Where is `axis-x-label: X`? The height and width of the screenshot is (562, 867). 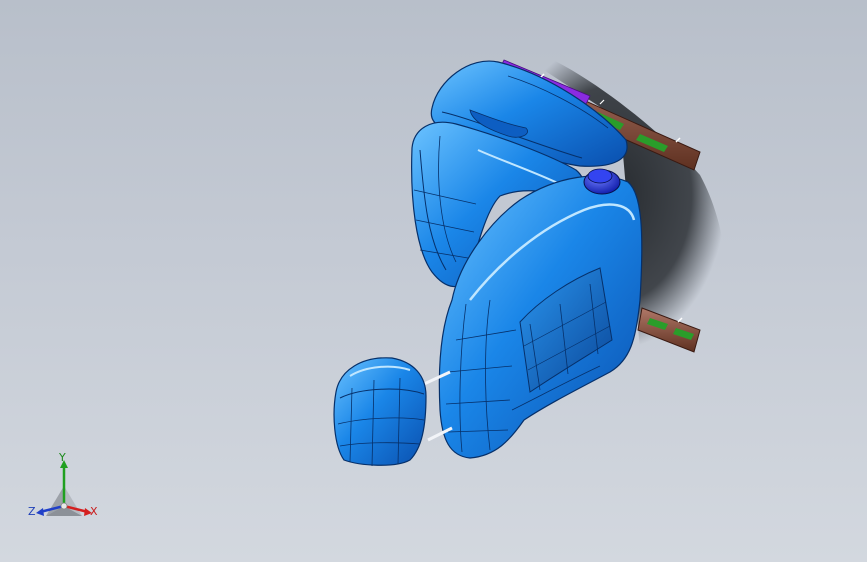 axis-x-label: X is located at coordinates (94, 511).